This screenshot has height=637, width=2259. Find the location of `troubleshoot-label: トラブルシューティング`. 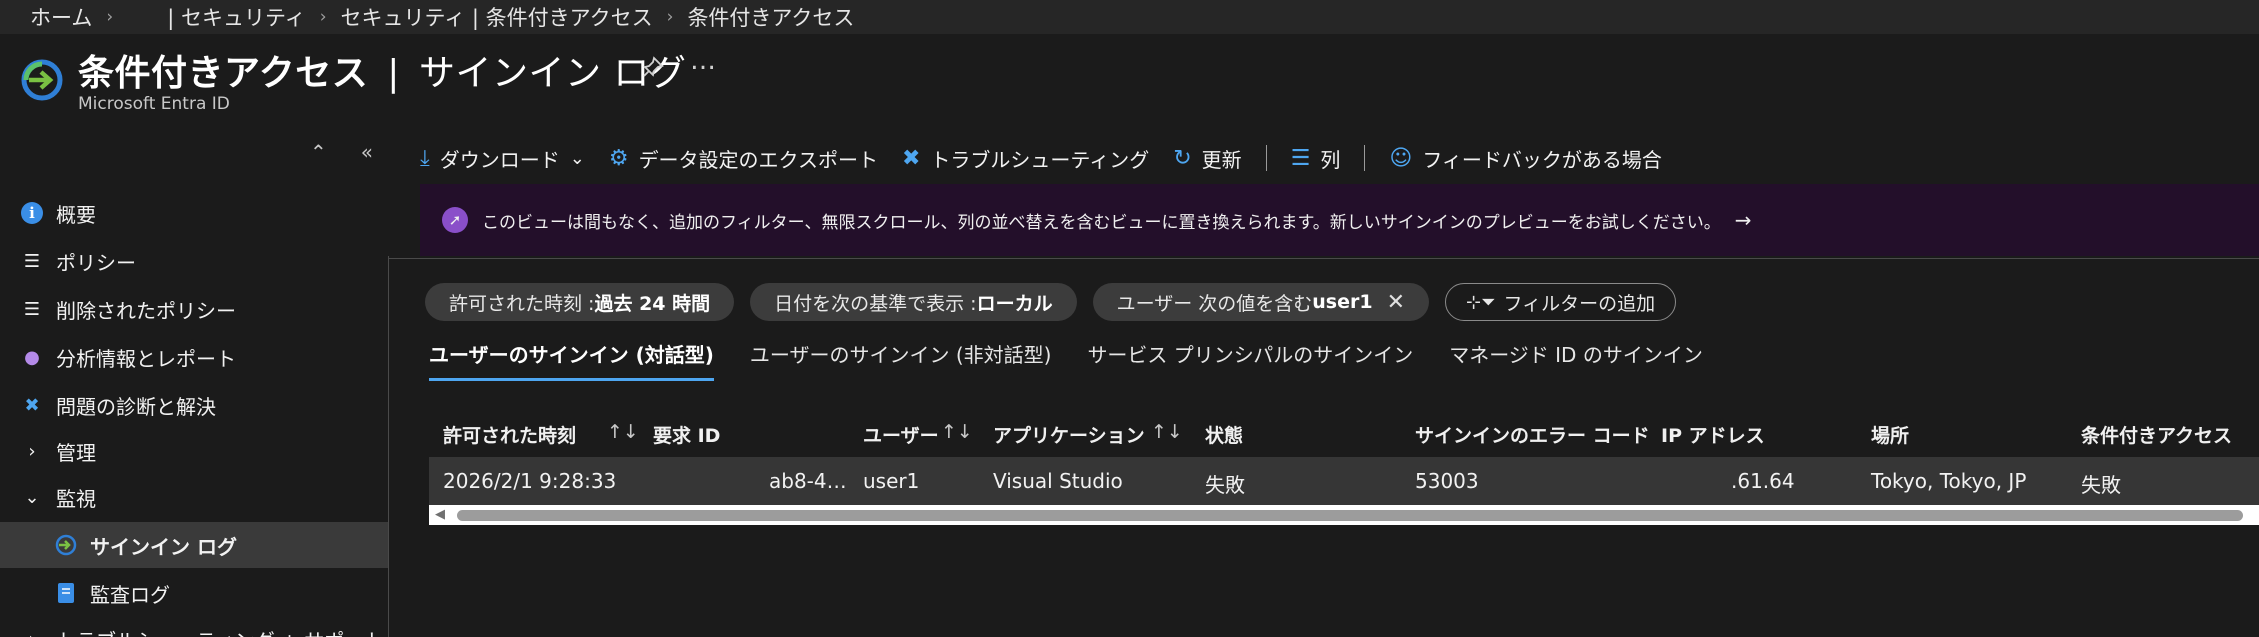

troubleshoot-label: トラブルシューティング is located at coordinates (1040, 159).